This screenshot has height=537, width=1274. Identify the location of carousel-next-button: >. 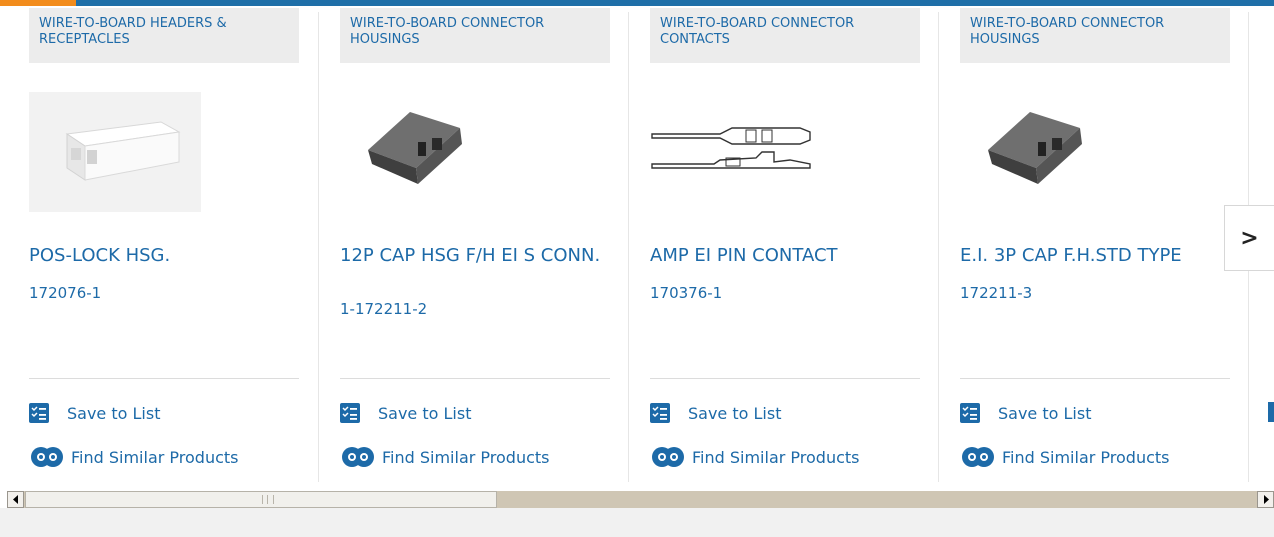
(1249, 238).